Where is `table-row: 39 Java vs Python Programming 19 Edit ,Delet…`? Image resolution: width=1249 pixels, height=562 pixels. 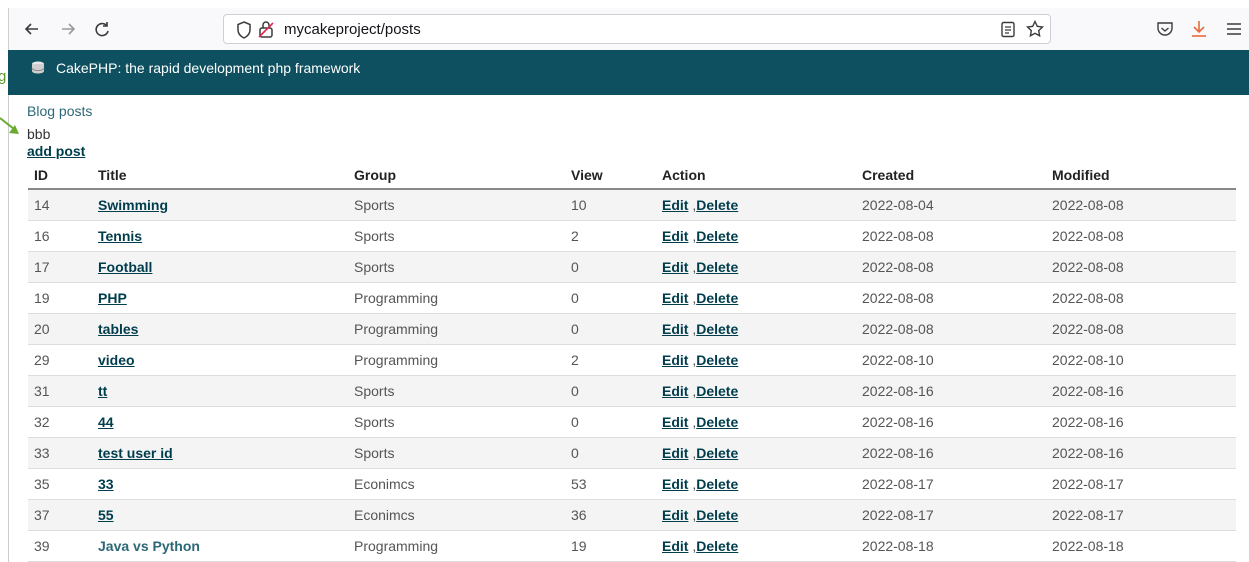 table-row: 39 Java vs Python Programming 19 Edit ,Delet… is located at coordinates (632, 546).